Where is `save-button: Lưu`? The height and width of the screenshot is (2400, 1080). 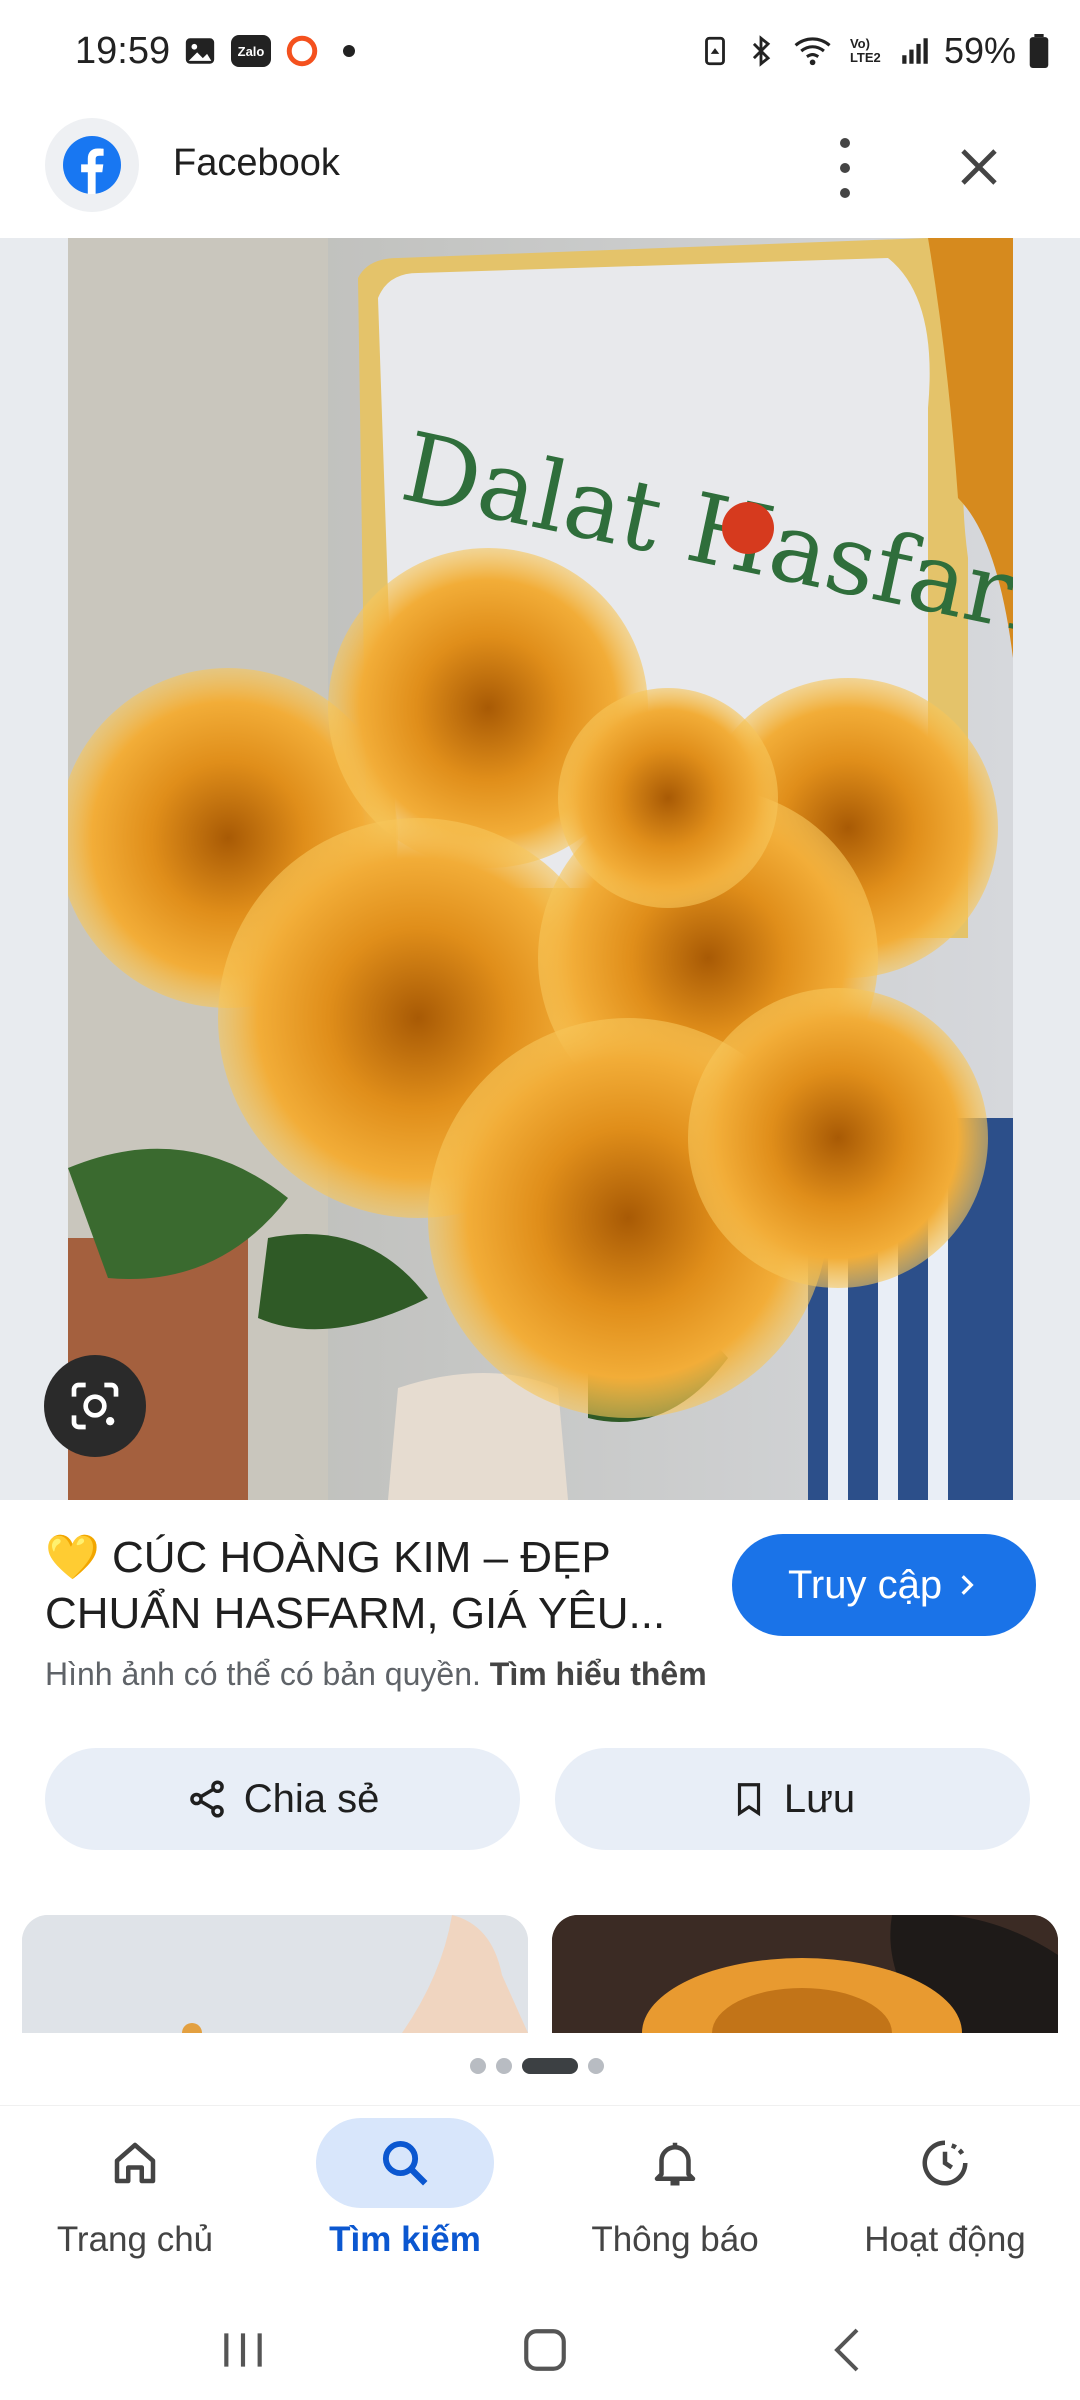 save-button: Lưu is located at coordinates (792, 1799).